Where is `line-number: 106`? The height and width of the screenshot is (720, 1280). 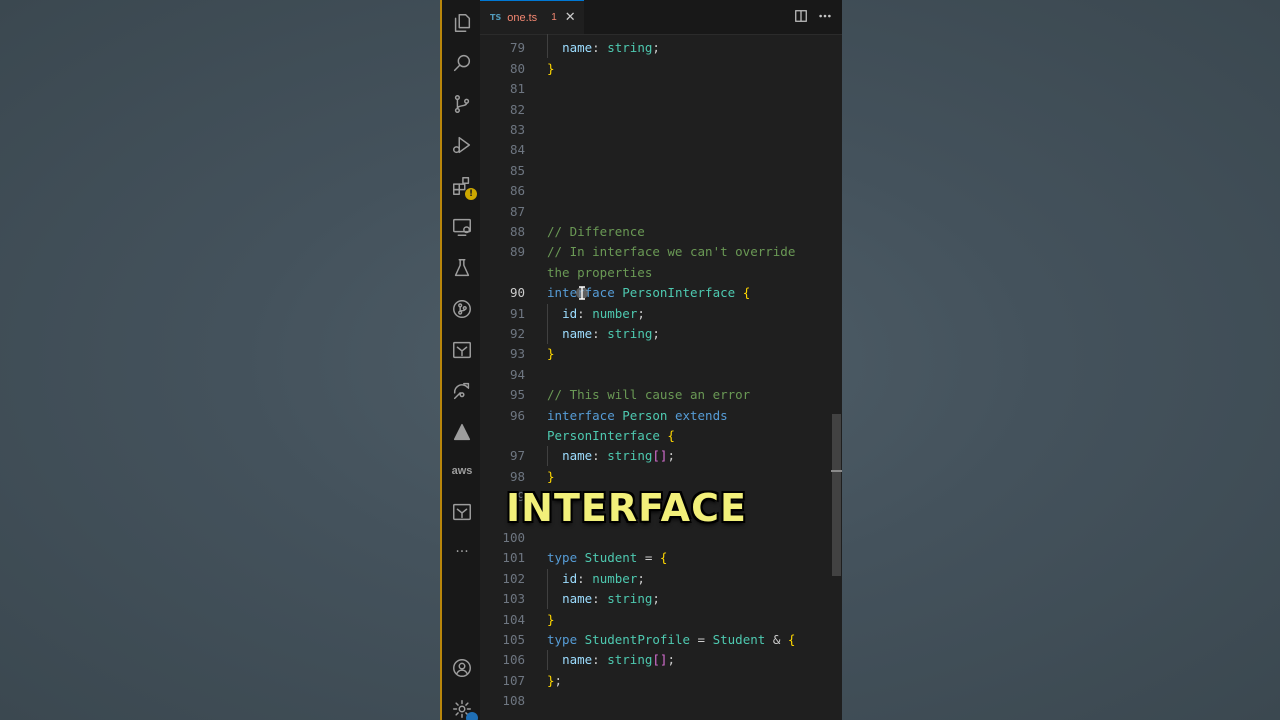 line-number: 106 is located at coordinates (513, 660).